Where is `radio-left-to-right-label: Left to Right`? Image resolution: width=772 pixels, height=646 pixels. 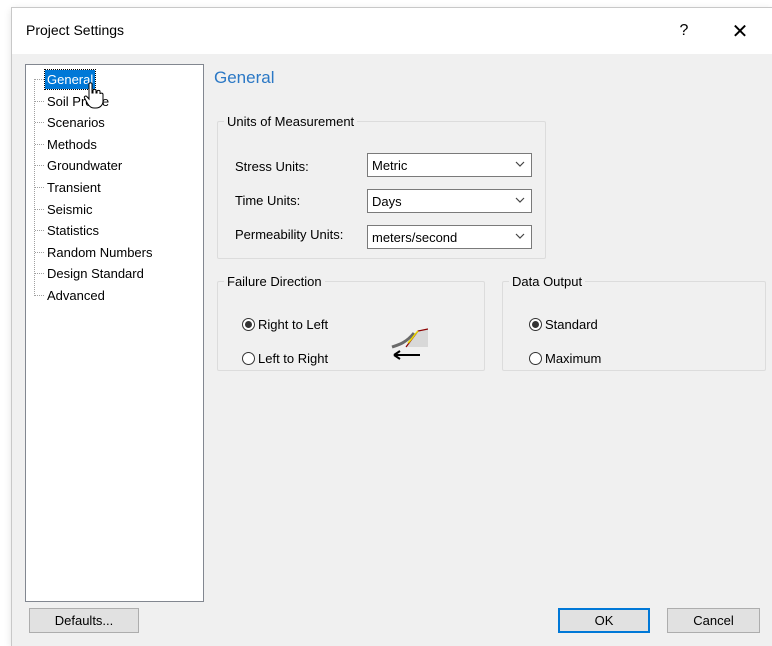
radio-left-to-right-label: Left to Right is located at coordinates (293, 358).